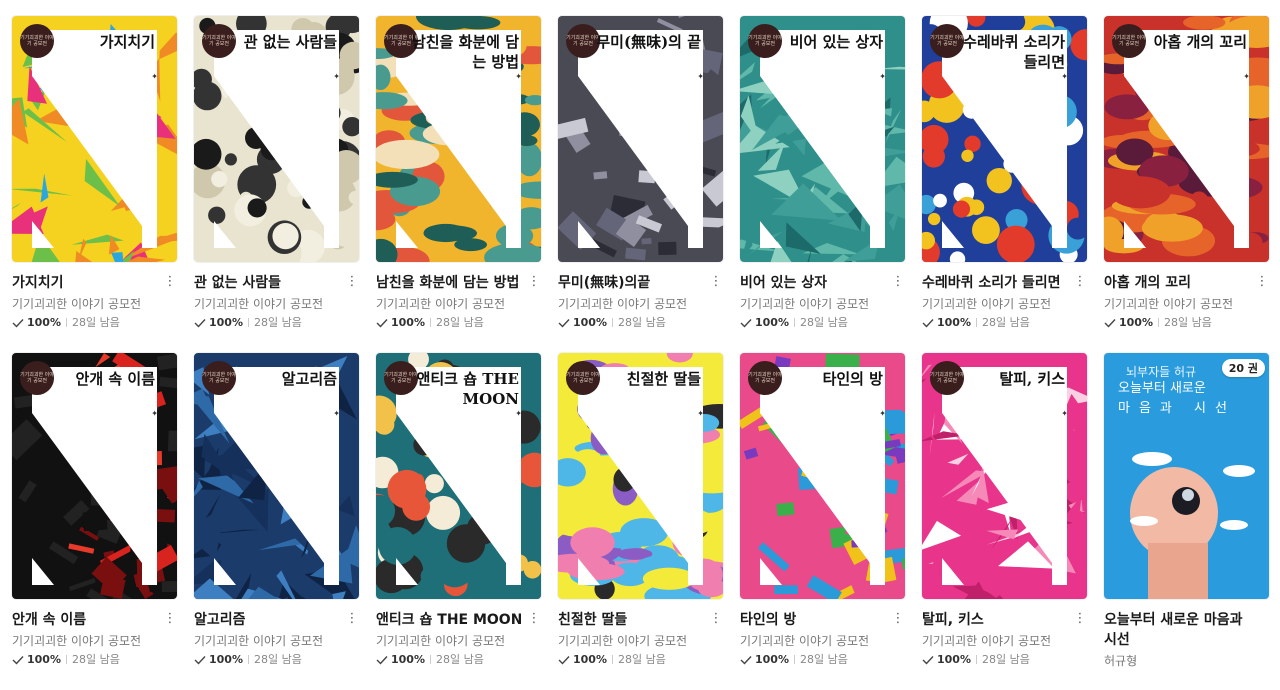  I want to click on book-title: 비어 있는 상자, so click(783, 283).